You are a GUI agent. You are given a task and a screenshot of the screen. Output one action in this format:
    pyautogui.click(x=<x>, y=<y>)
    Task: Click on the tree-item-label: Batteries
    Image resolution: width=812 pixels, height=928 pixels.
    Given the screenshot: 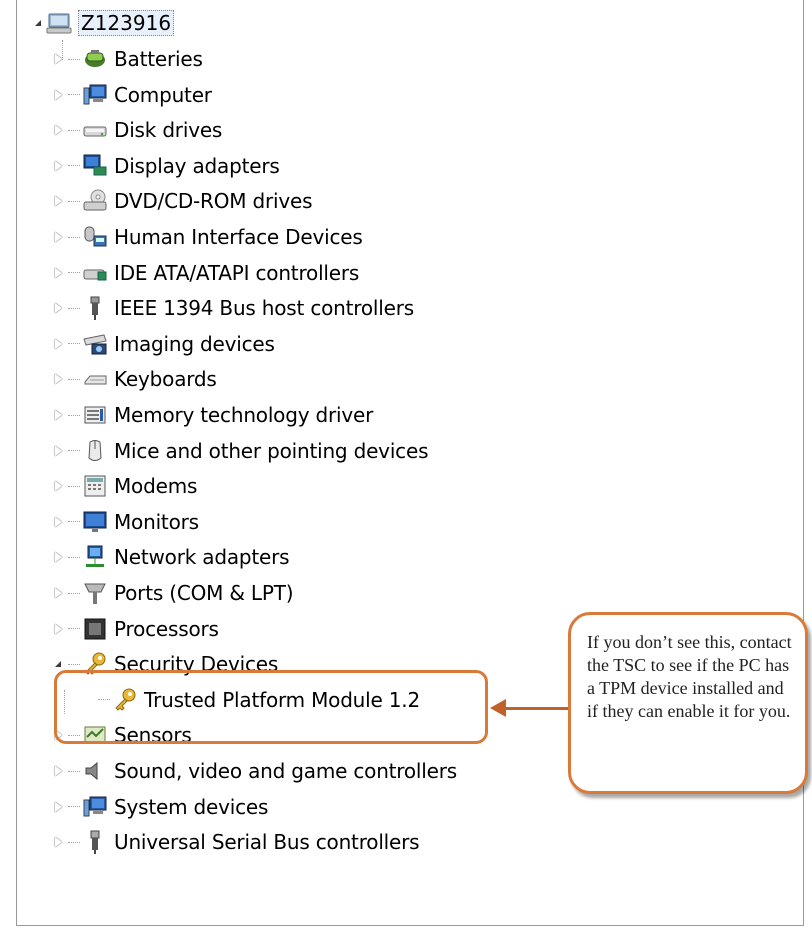 What is the action you would take?
    pyautogui.click(x=158, y=59)
    